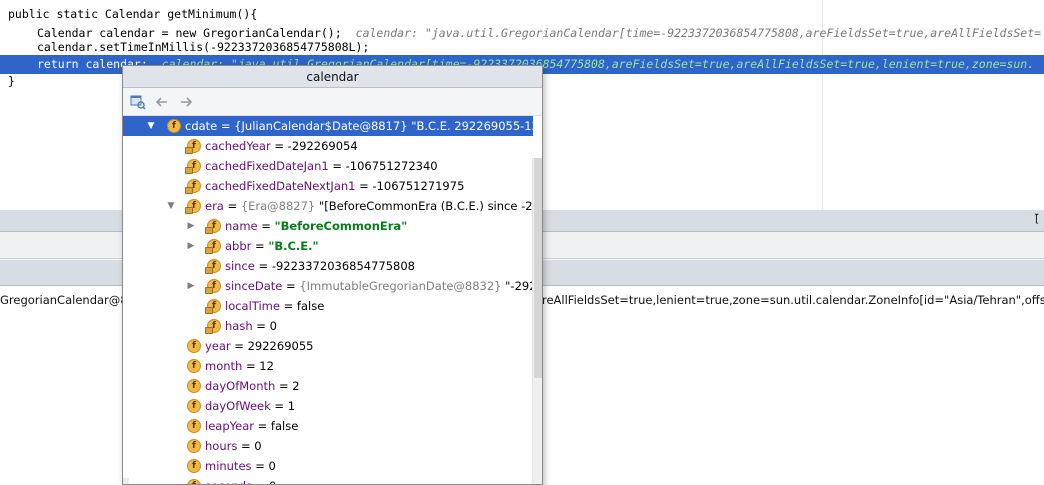  What do you see at coordinates (321, 166) in the screenshot?
I see `tree-row-text: cachedFixedDateJan1 = -106751272340` at bounding box center [321, 166].